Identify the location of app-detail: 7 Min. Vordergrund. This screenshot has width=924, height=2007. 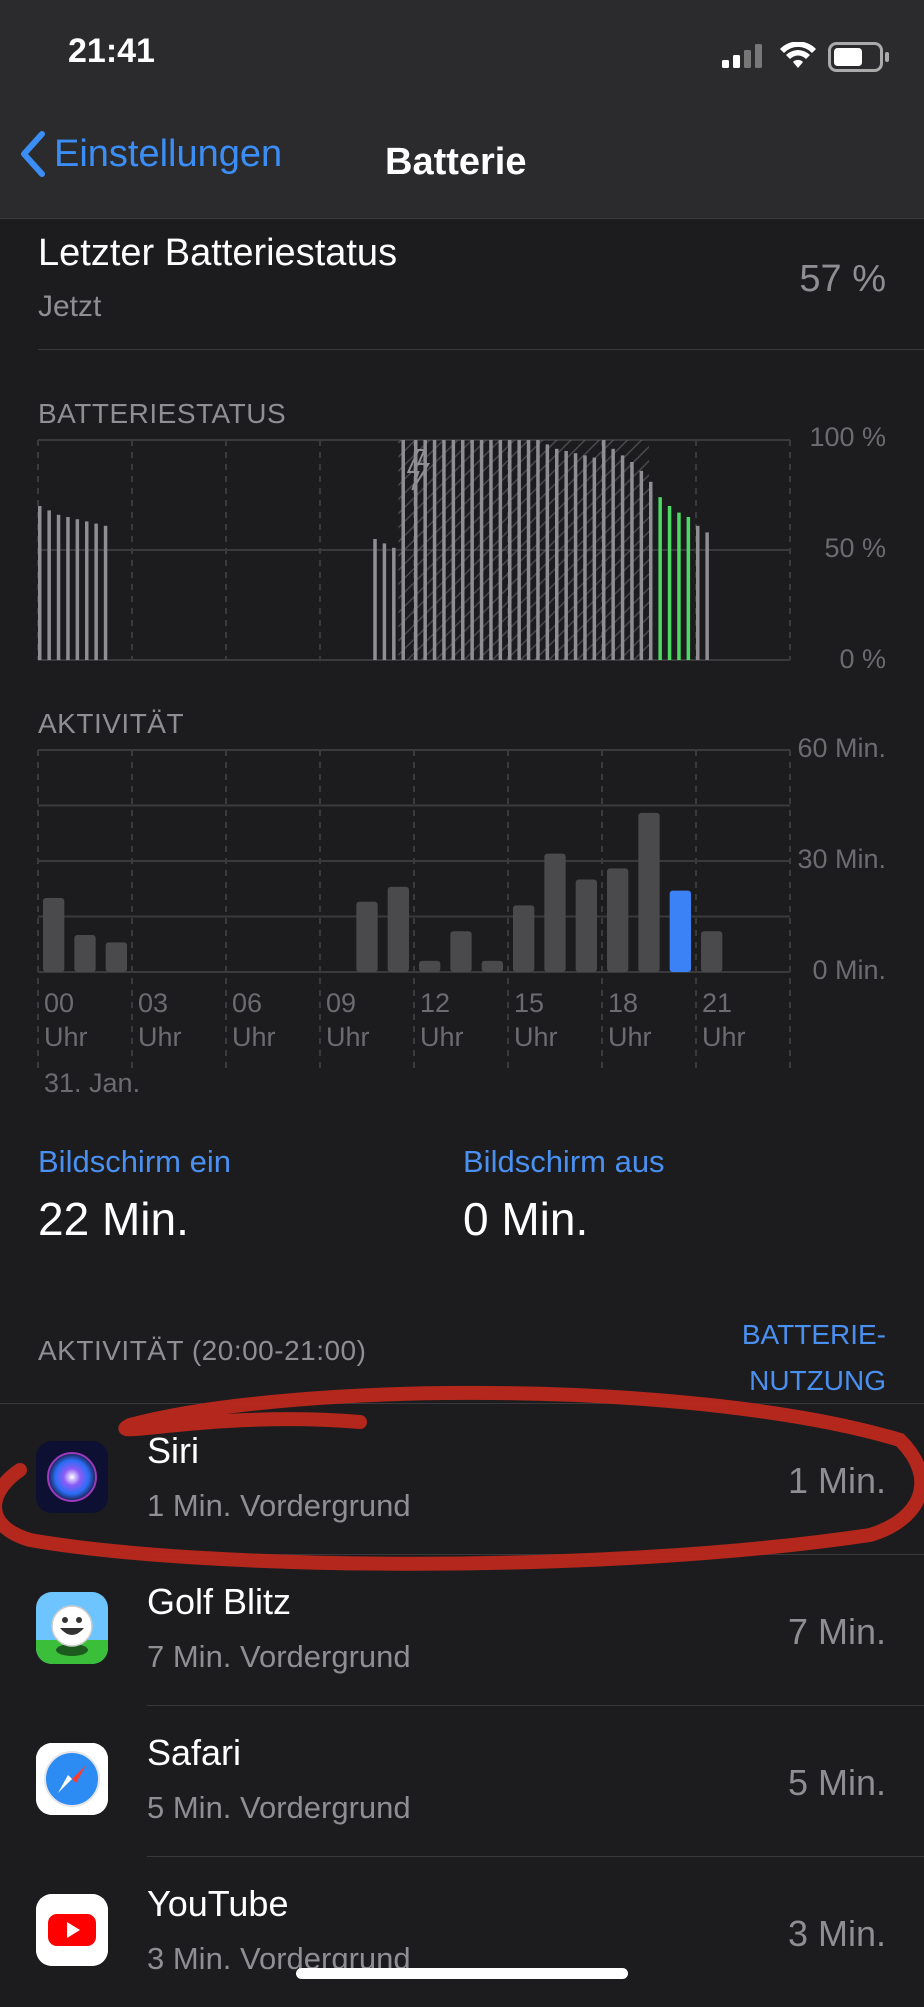
(279, 1656).